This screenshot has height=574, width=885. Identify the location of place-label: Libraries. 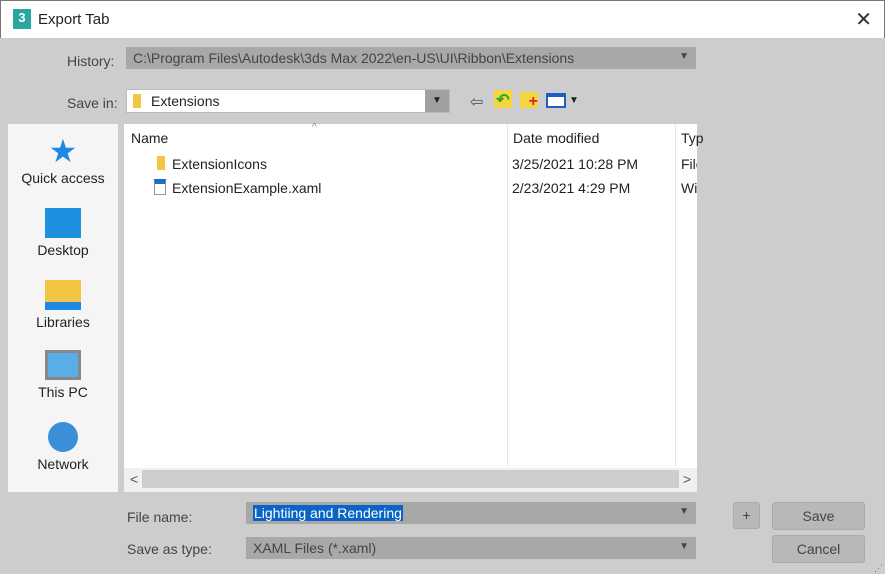
(63, 322).